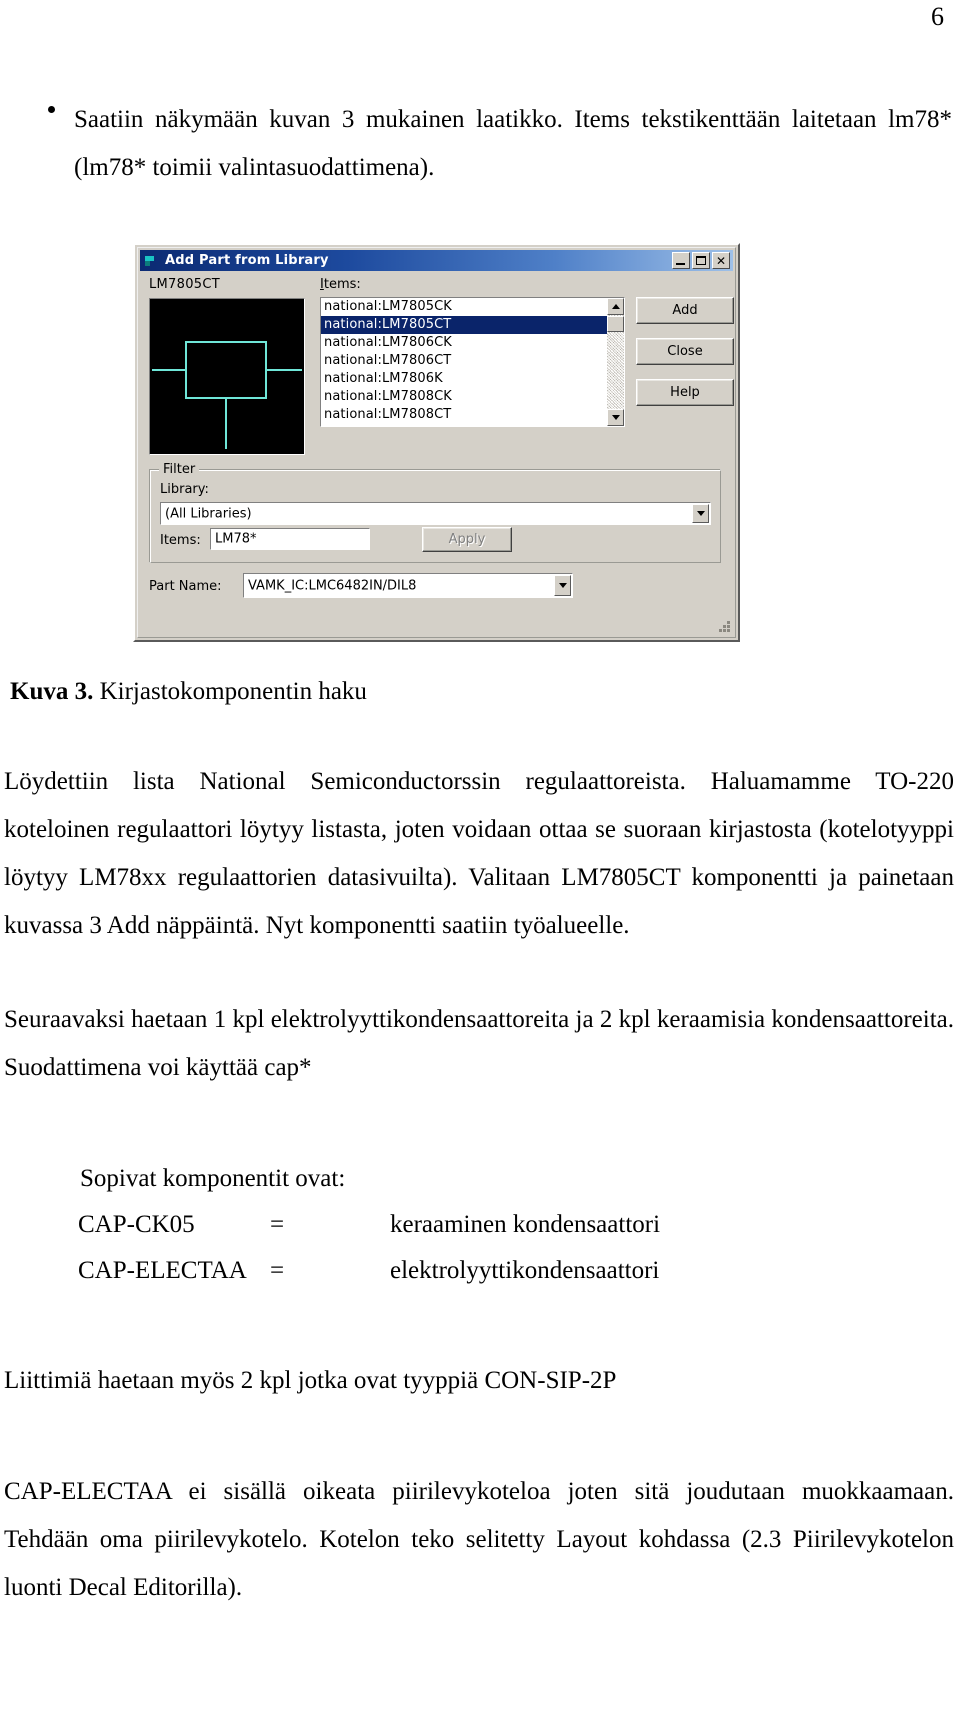  What do you see at coordinates (464, 379) in the screenshot?
I see `list-item: national:LM7806K` at bounding box center [464, 379].